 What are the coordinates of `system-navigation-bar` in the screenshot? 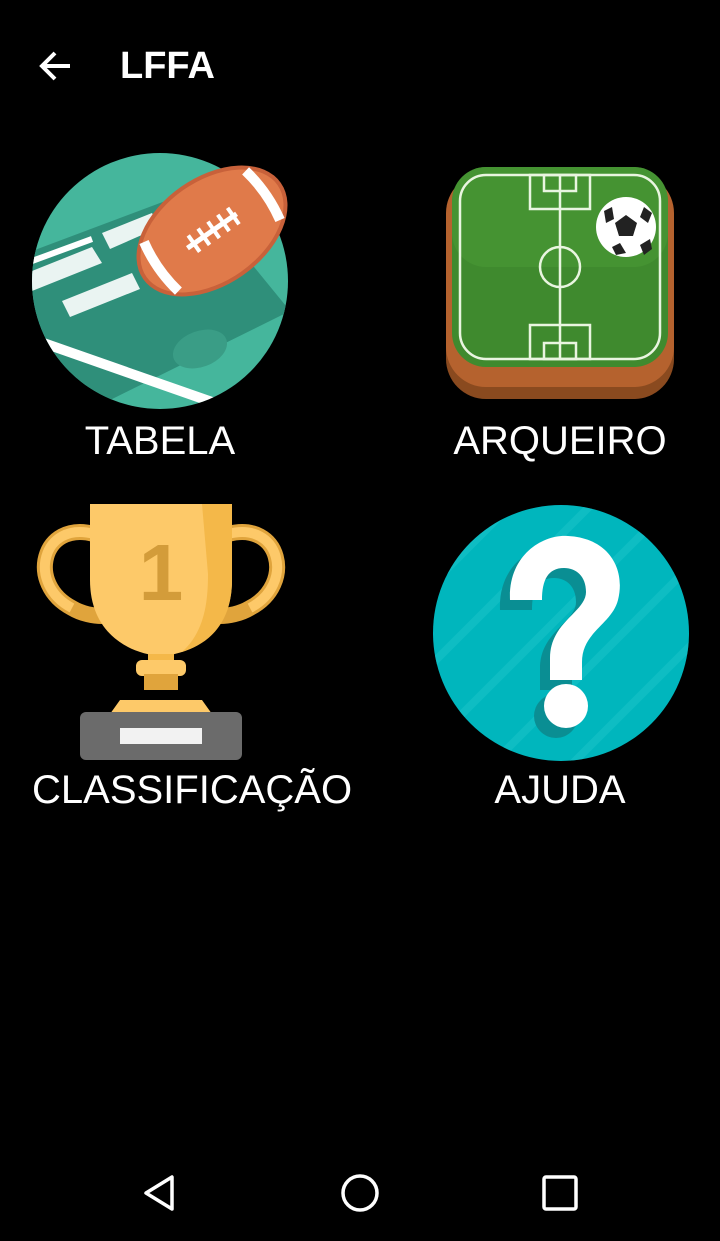 It's located at (360, 1193).